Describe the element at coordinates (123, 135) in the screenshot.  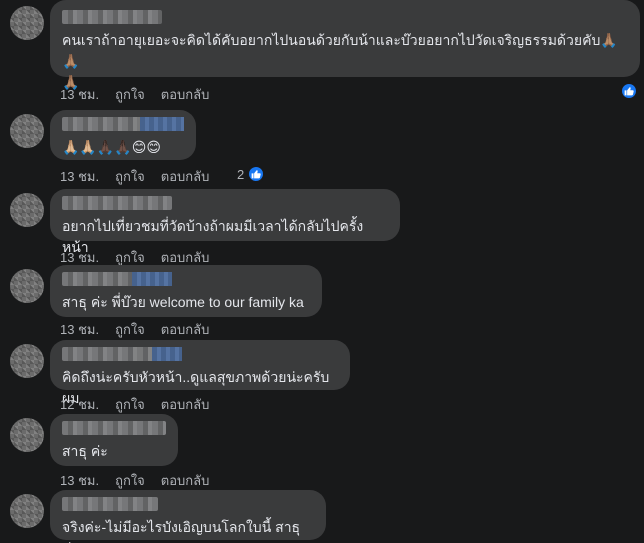
I see `comment-bubble: 🙏🏼🙏🏼🙏🏿🙏🏿😊😊` at that location.